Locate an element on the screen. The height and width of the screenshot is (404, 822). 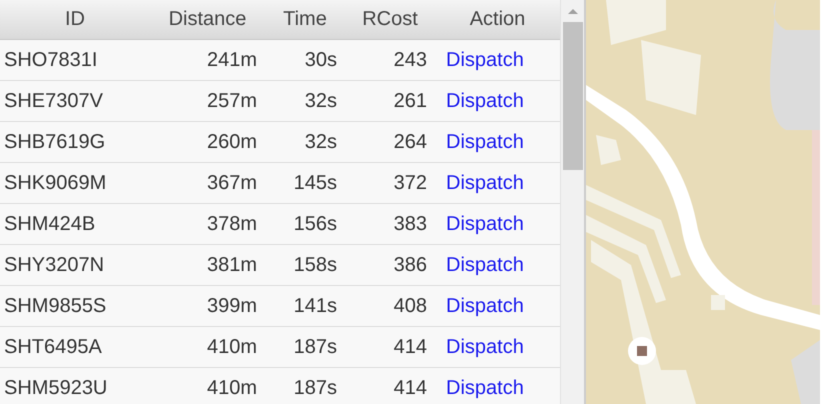
table-cell-text: SHK9069M is located at coordinates (55, 183).